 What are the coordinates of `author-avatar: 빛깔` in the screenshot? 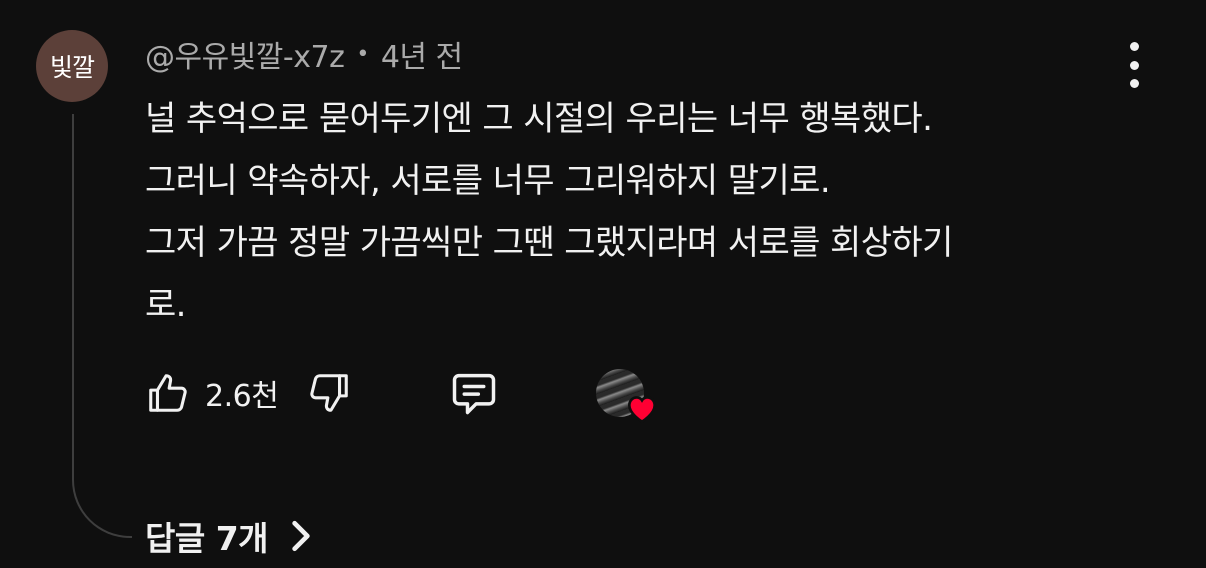 It's located at (72, 66).